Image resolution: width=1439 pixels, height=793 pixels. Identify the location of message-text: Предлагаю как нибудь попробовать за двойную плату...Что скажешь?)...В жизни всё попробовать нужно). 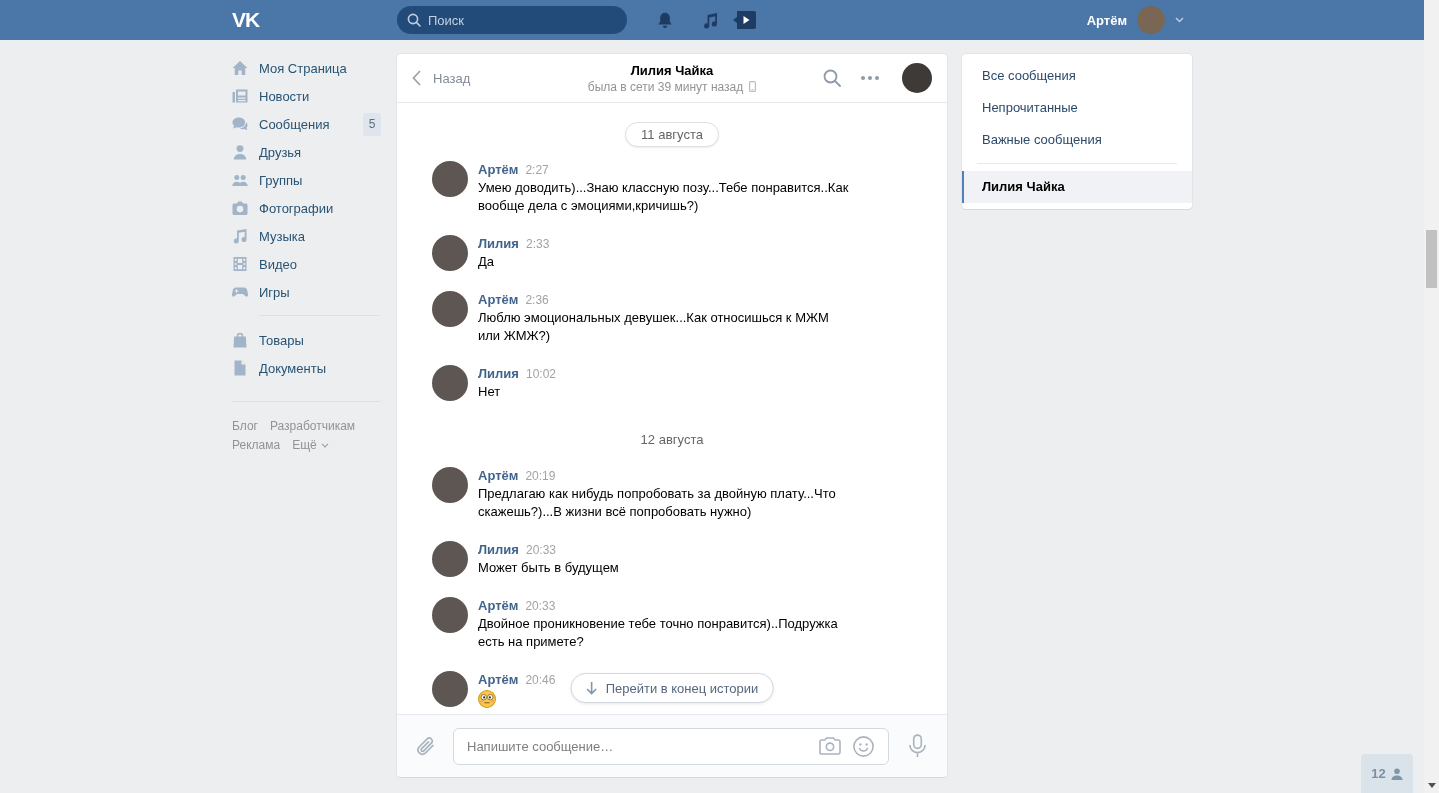
(657, 503).